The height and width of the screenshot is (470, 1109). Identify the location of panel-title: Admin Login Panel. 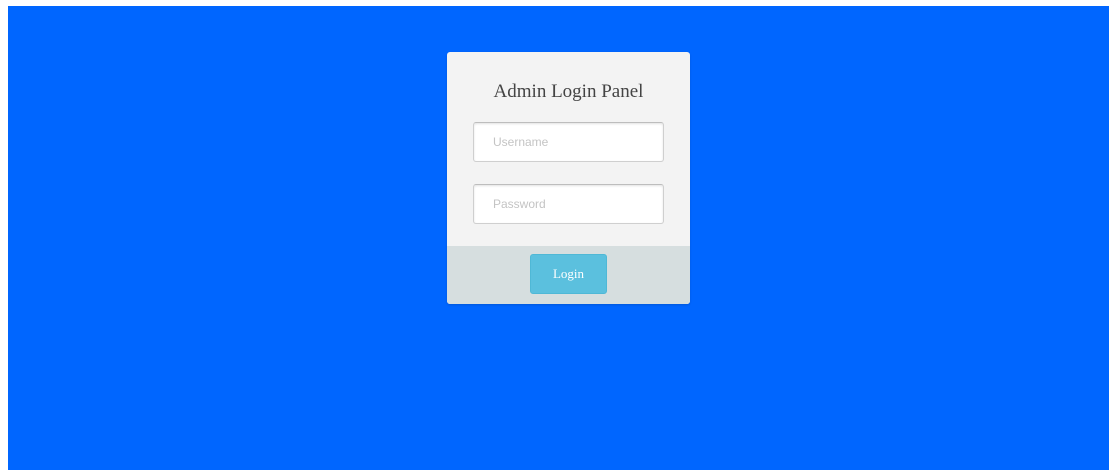
(568, 91).